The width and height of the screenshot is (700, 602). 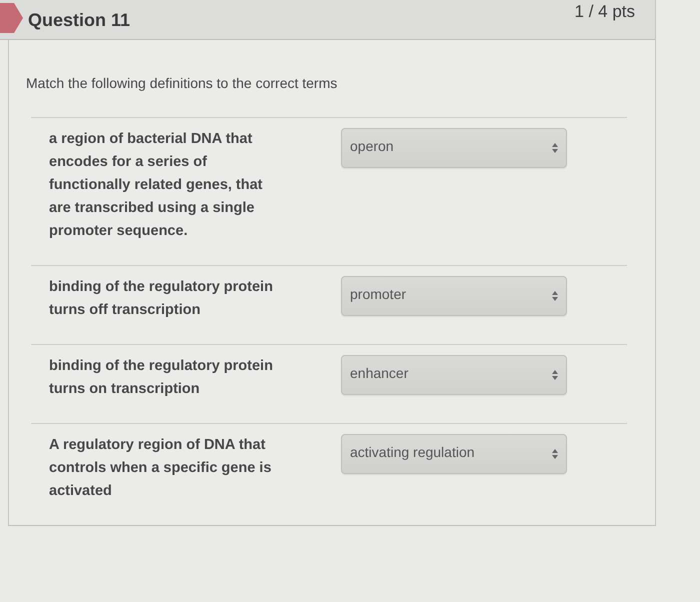 I want to click on answer-dropdown: enhancer, so click(x=454, y=375).